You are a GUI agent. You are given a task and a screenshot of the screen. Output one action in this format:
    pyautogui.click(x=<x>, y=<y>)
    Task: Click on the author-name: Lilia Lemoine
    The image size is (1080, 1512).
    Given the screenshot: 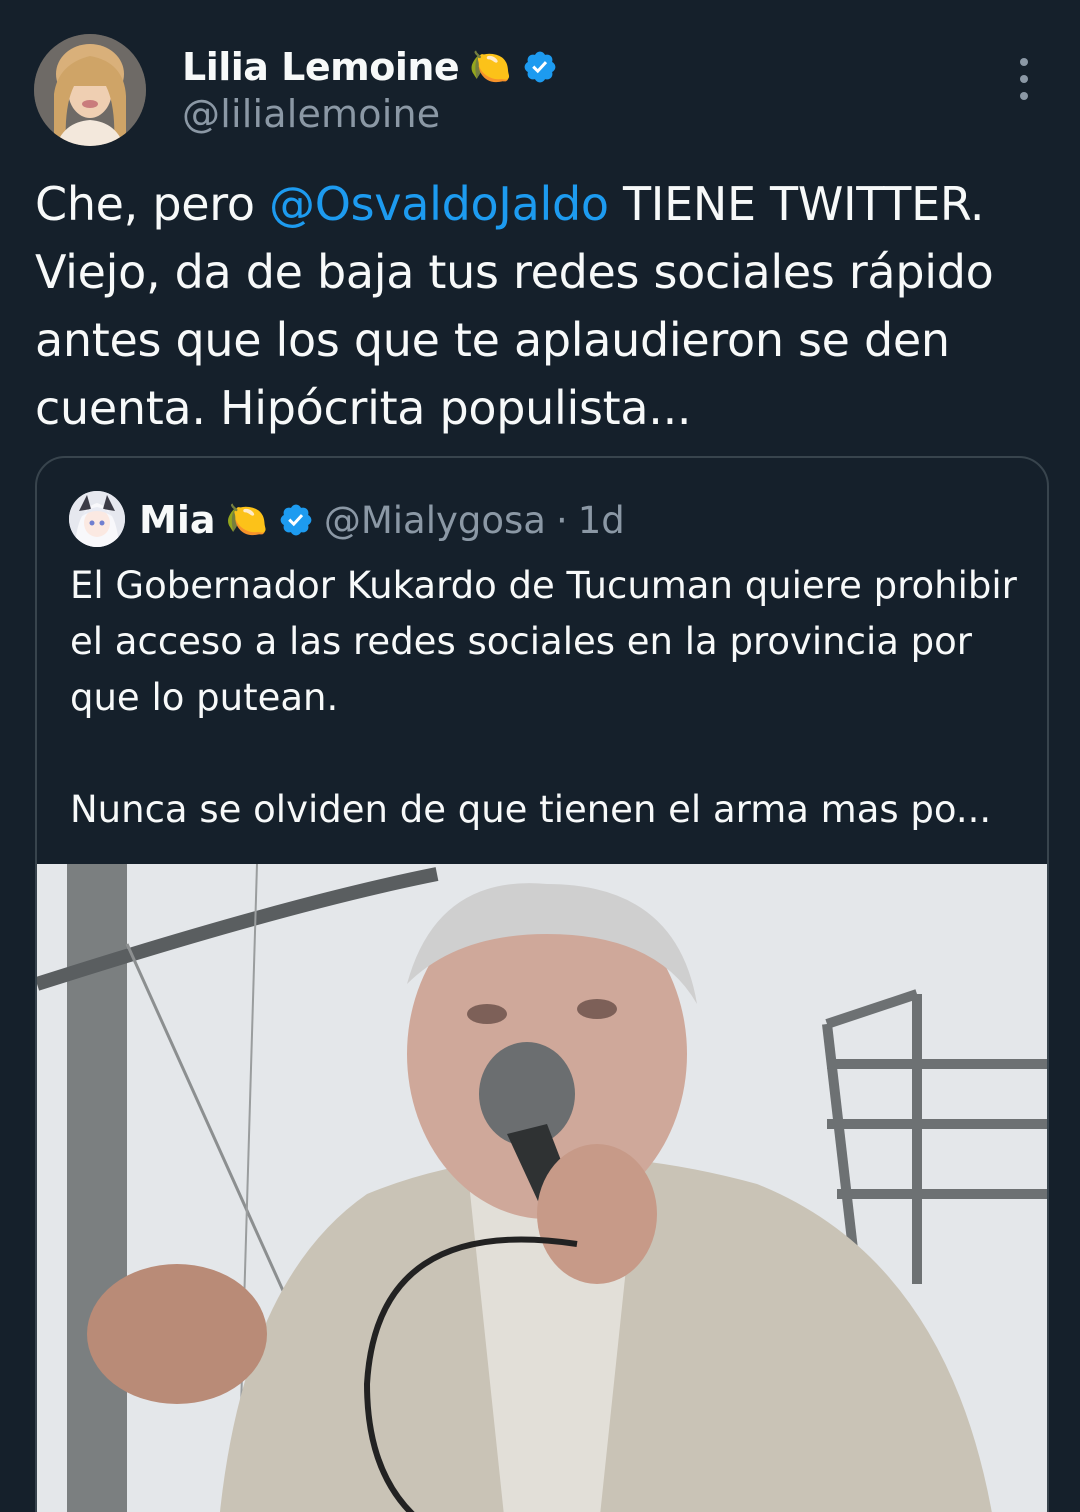 What is the action you would take?
    pyautogui.click(x=321, y=67)
    